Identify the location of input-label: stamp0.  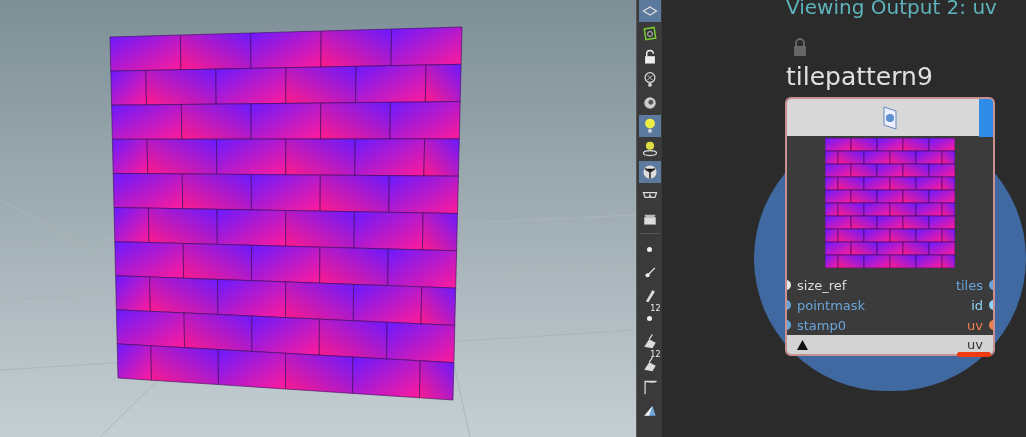
(822, 325).